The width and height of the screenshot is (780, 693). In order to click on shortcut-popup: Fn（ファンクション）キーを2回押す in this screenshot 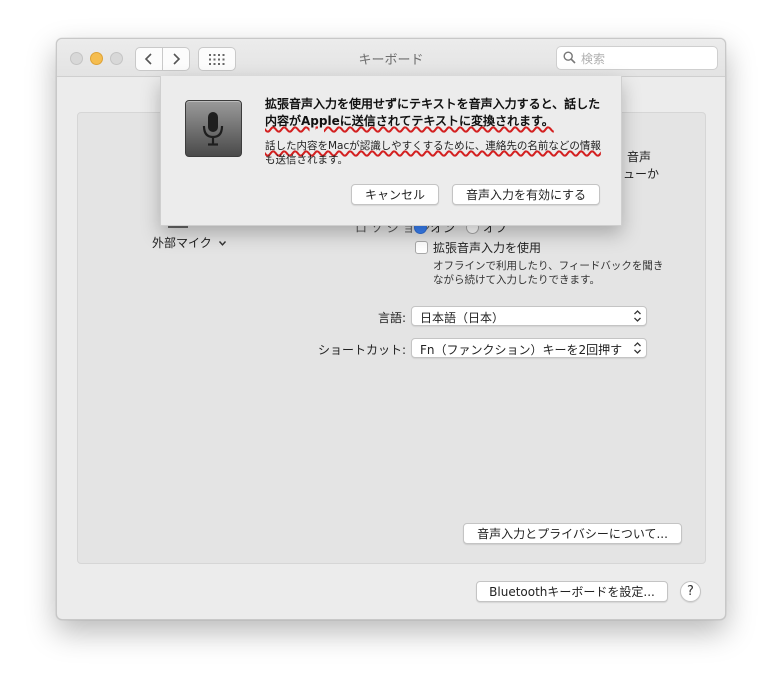, I will do `click(529, 348)`.